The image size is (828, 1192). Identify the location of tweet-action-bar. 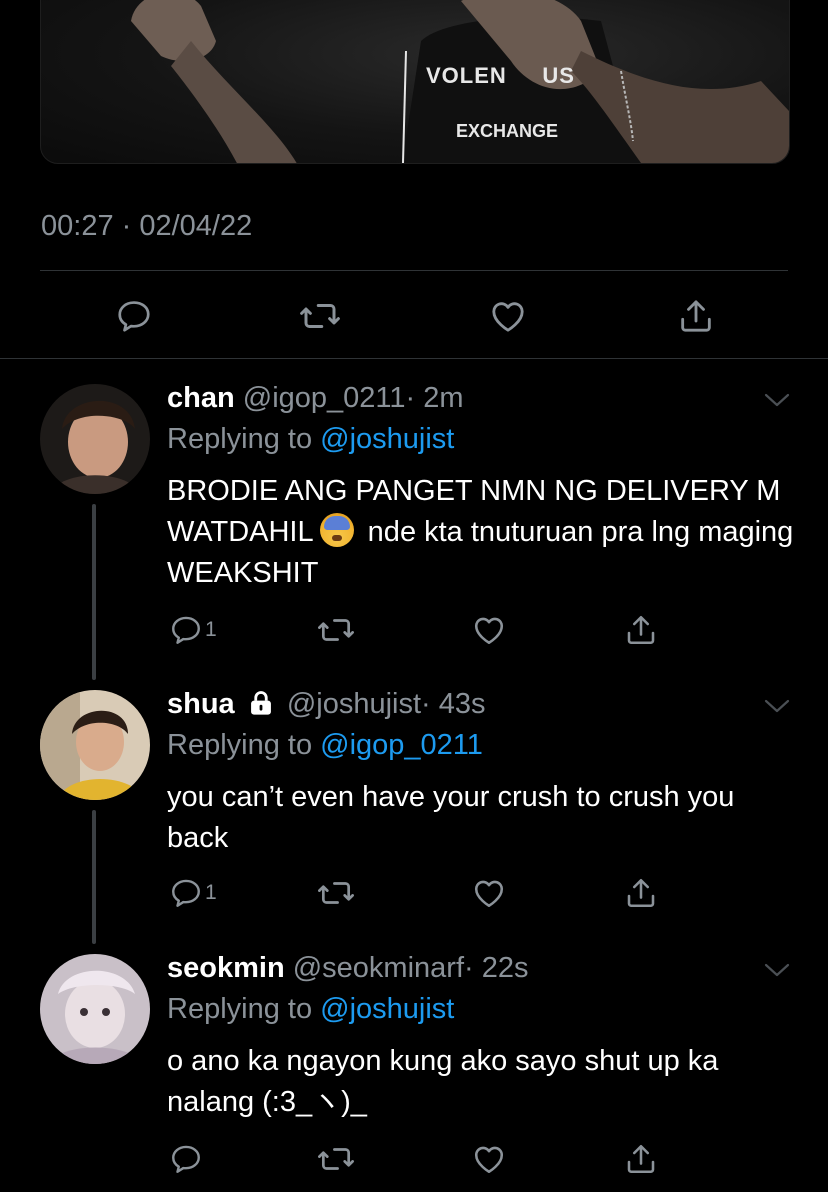
(414, 316).